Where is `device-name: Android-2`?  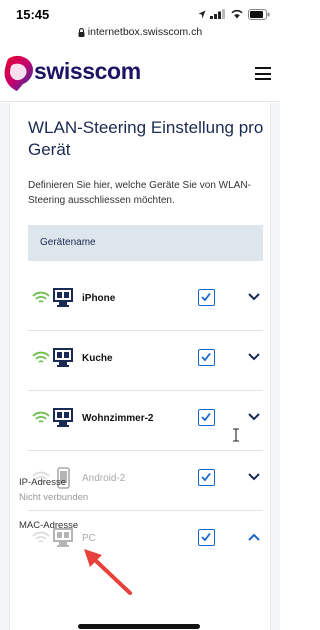
device-name: Android-2 is located at coordinates (104, 478).